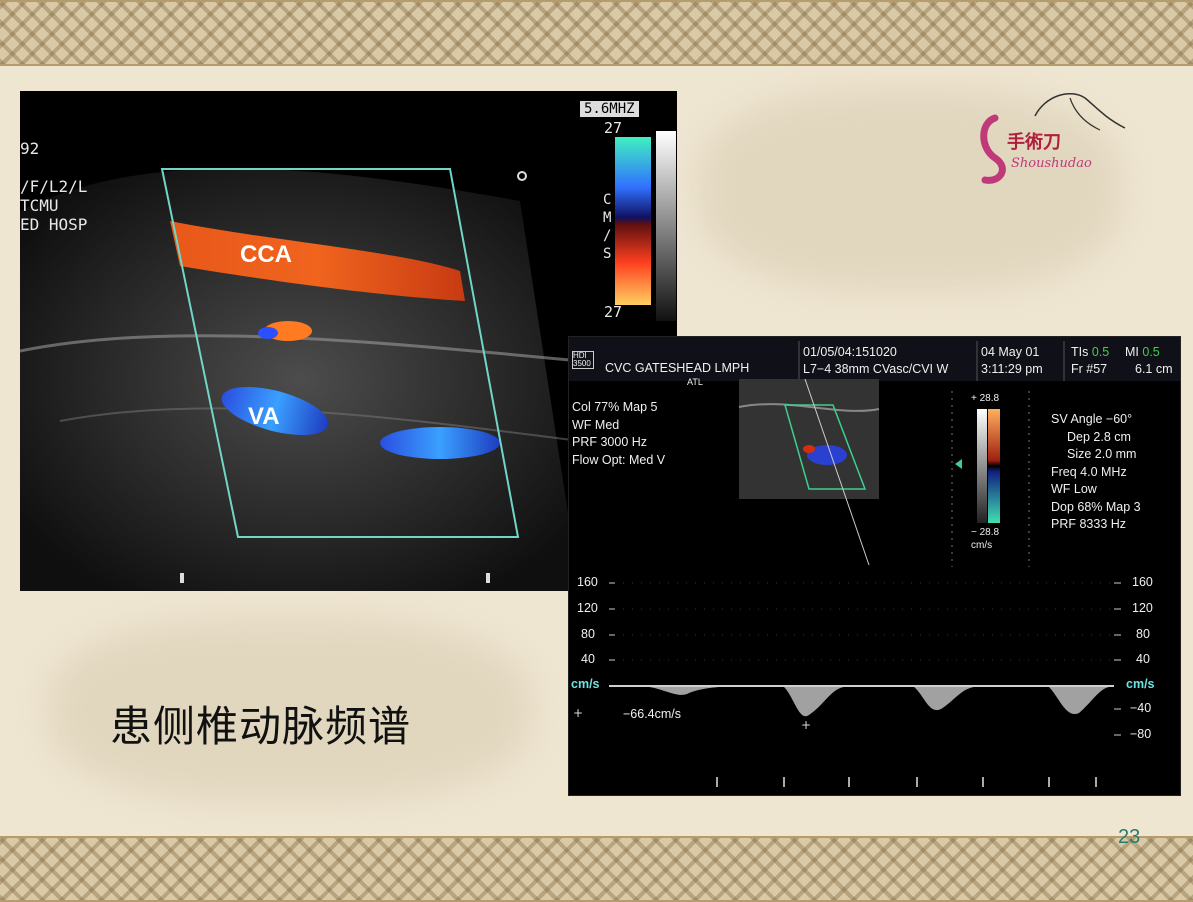 This screenshot has width=1193, height=902. Describe the element at coordinates (609, 109) in the screenshot. I see `frequency-label: 5.6MHZ` at that location.